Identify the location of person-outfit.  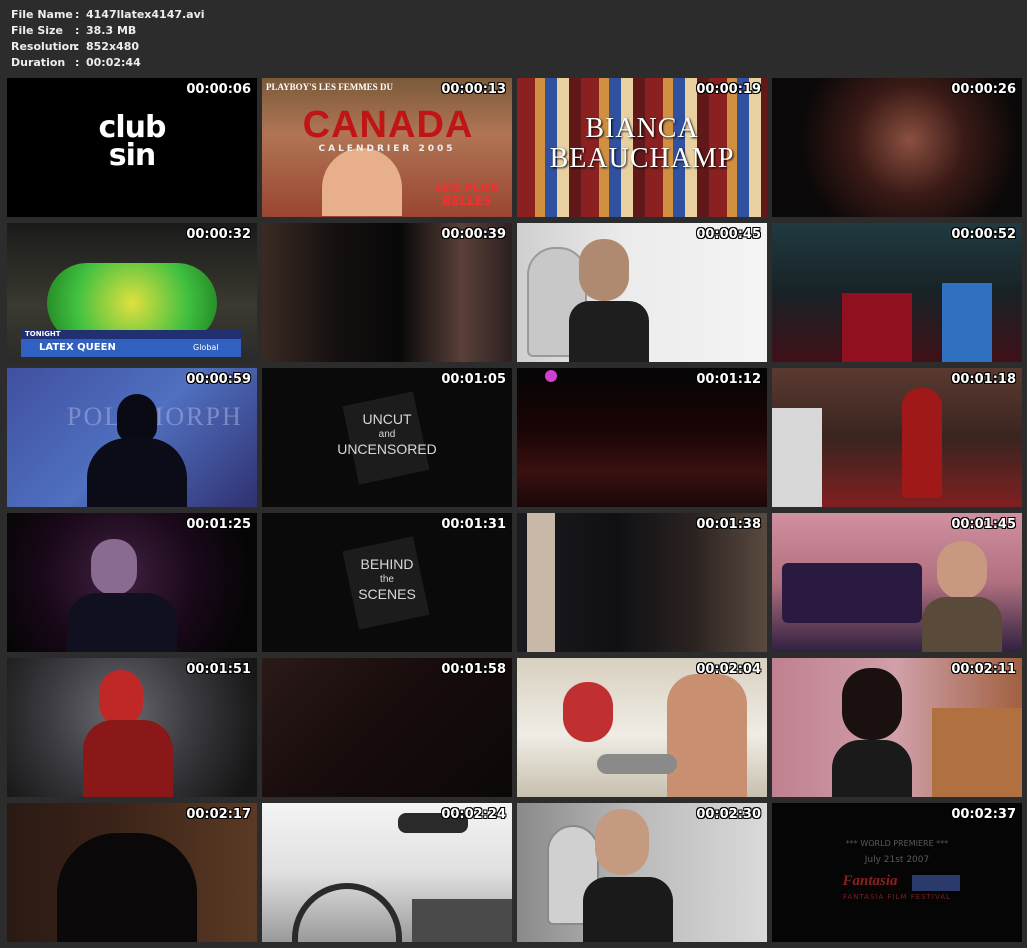
(128, 758).